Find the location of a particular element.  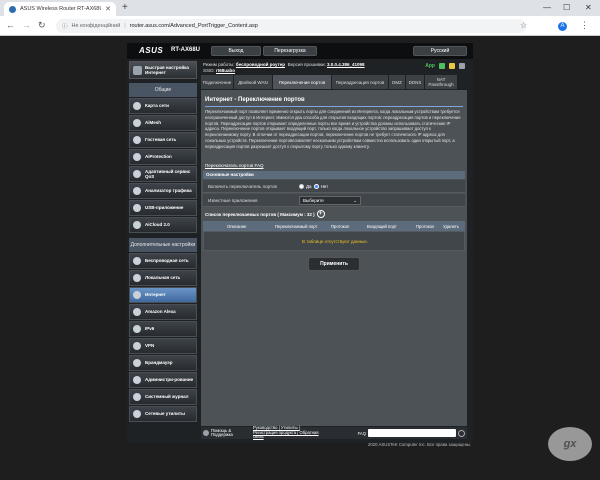

sidebar-item-alexa: Amazon Alexa is located at coordinates (163, 312).